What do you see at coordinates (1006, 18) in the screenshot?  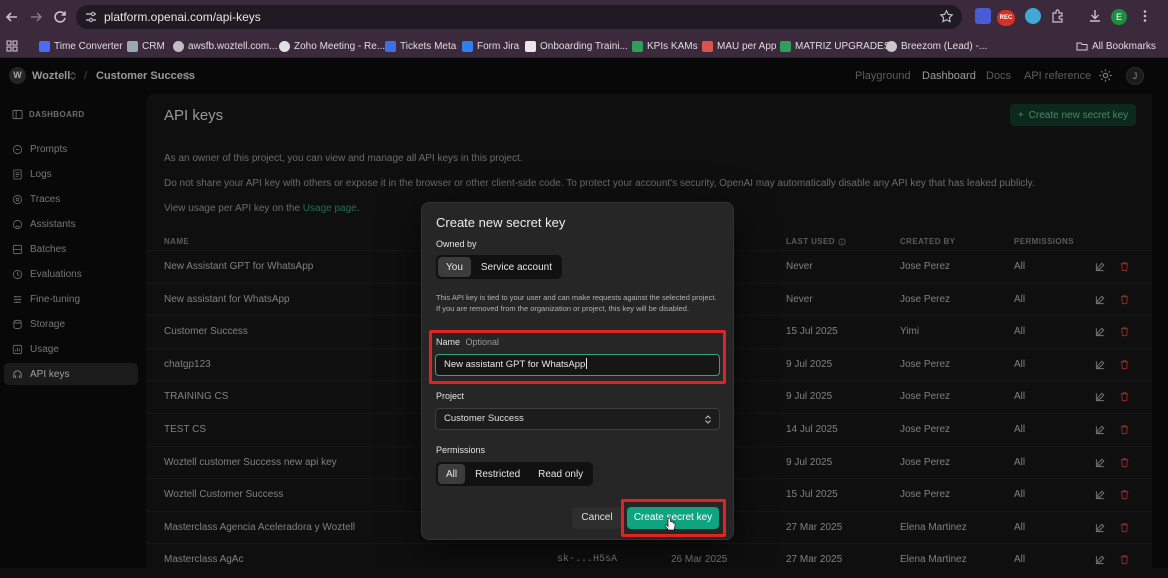 I see `recording-indicator: REC` at bounding box center [1006, 18].